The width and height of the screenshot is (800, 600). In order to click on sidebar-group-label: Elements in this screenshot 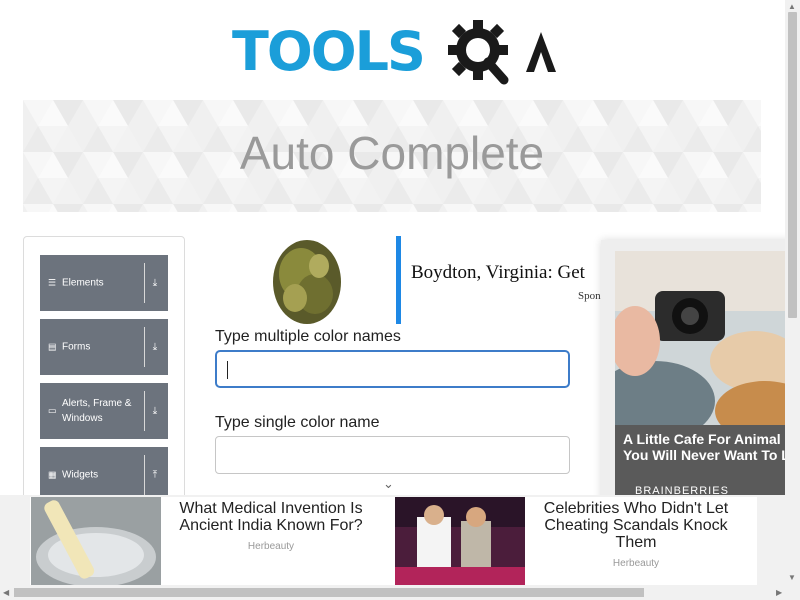, I will do `click(83, 283)`.